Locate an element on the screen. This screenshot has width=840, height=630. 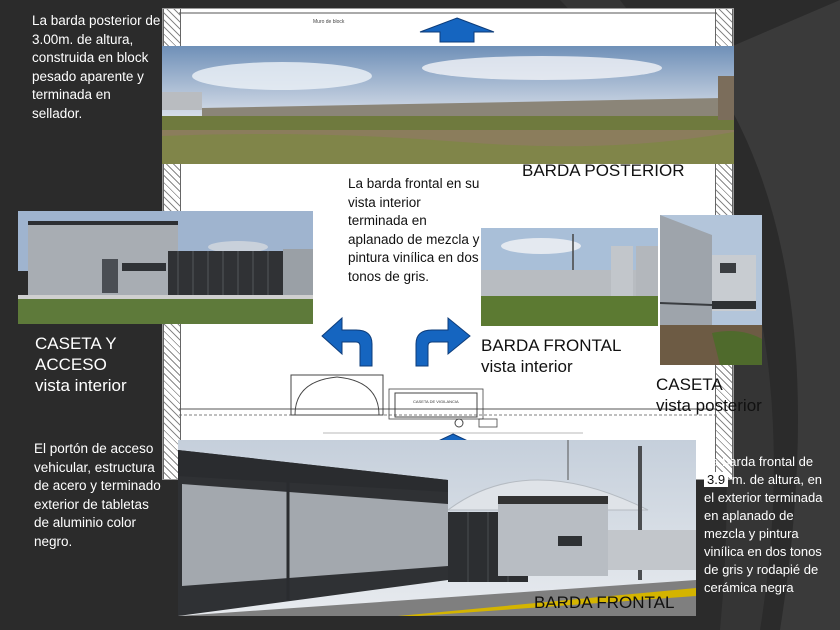
caption-caseta-acceso-line3: vista interior is located at coordinates (81, 385).